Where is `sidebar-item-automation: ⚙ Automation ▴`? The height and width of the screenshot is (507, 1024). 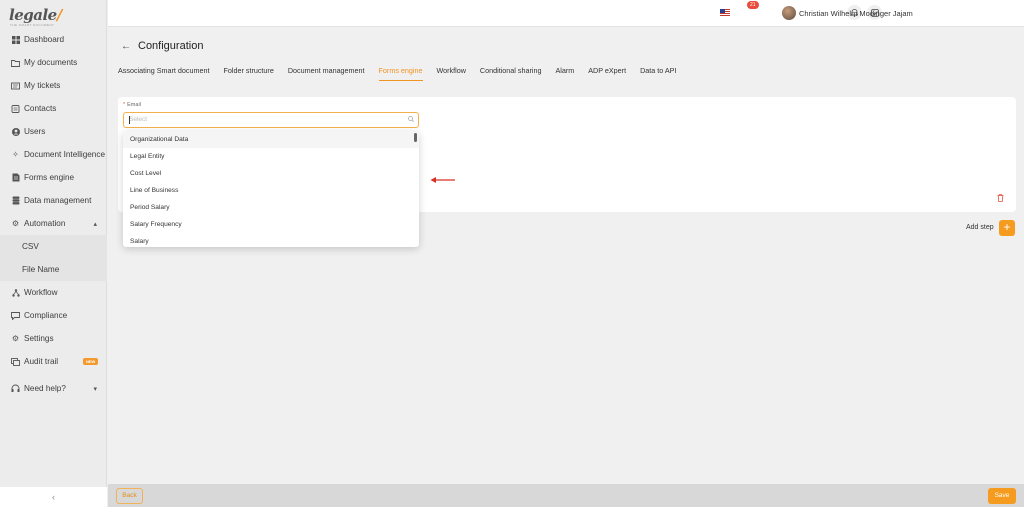 sidebar-item-automation: ⚙ Automation ▴ is located at coordinates (53, 223).